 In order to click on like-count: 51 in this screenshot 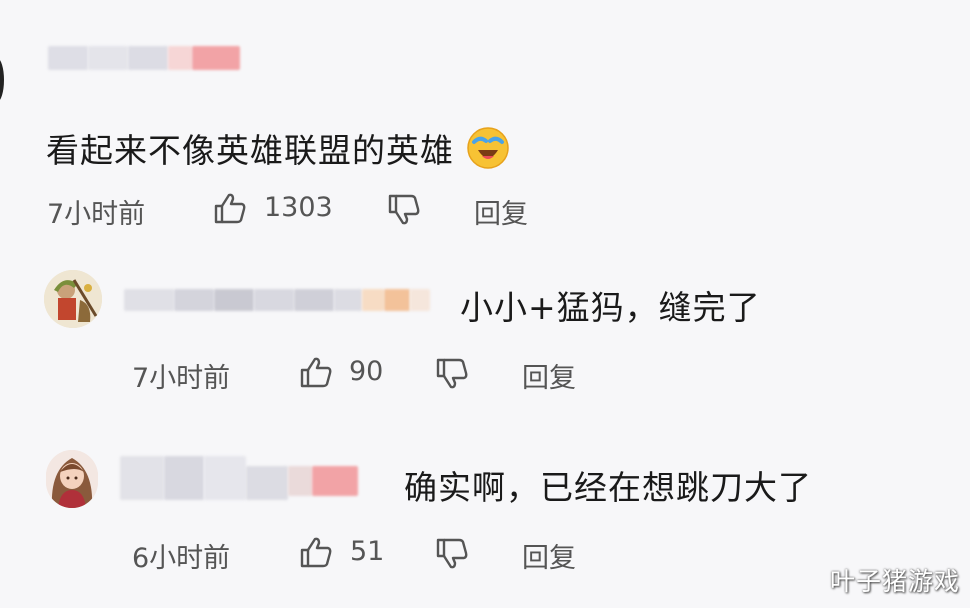, I will do `click(367, 551)`.